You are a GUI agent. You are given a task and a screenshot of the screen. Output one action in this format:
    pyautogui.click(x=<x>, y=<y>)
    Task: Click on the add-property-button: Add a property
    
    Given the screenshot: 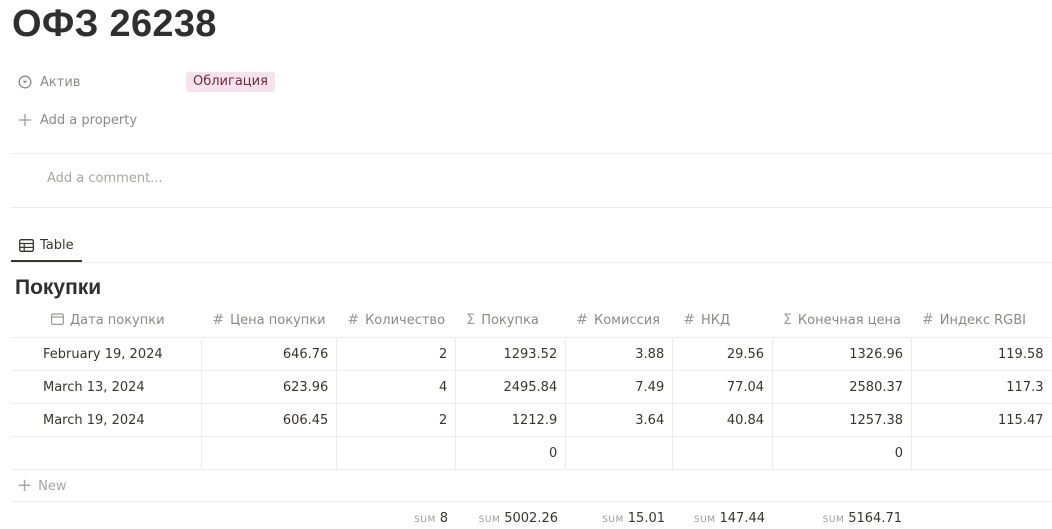 What is the action you would take?
    pyautogui.click(x=76, y=120)
    